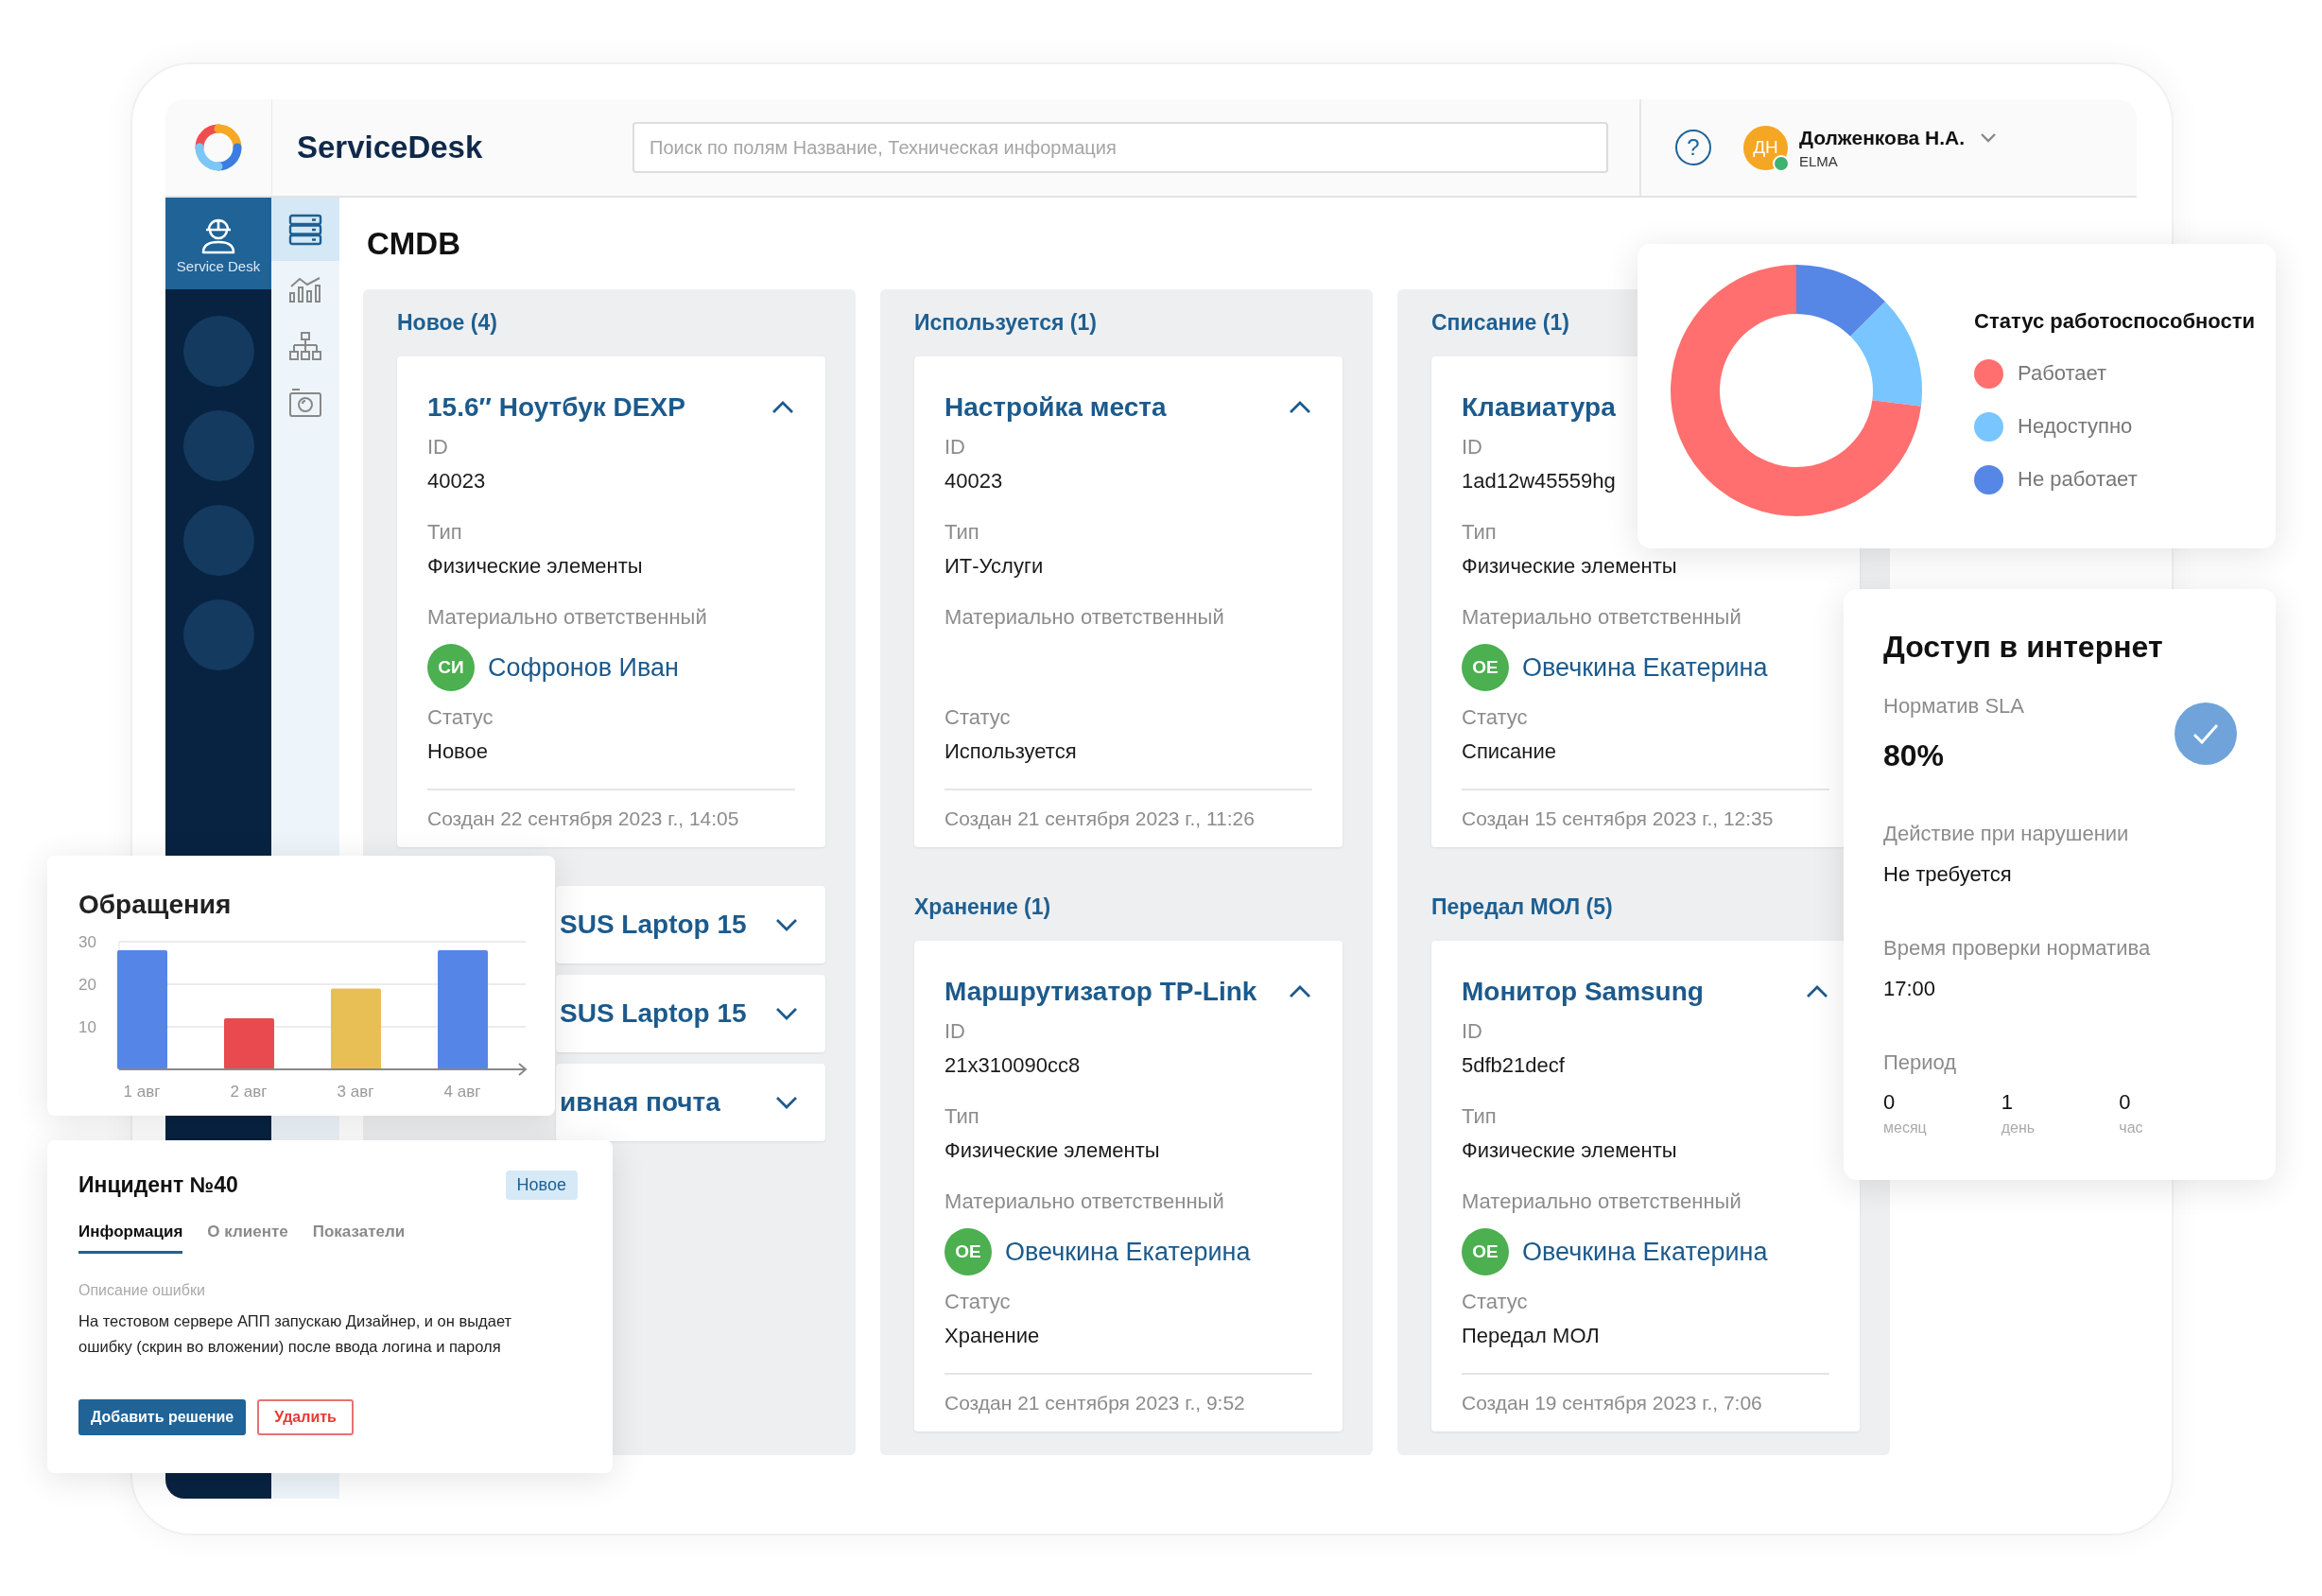  I want to click on field-value: Новое, so click(458, 751).